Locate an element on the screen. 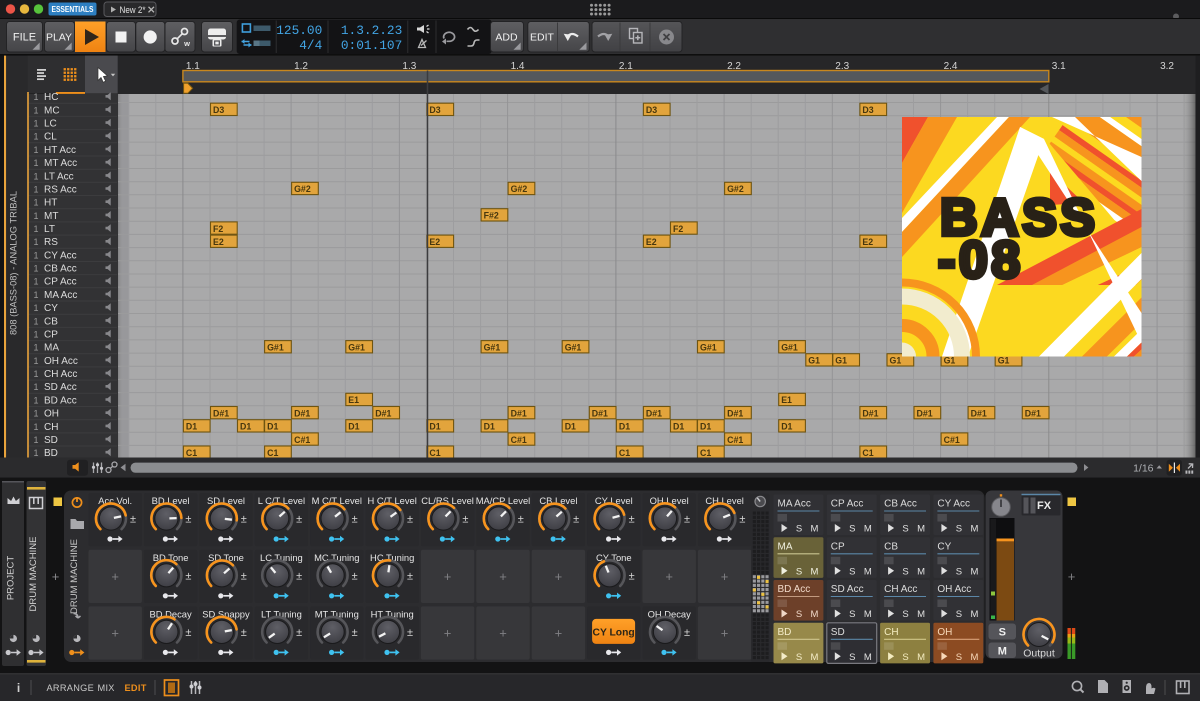 This screenshot has height=701, width=1200. svg-text: 1.2 is located at coordinates (301, 66).